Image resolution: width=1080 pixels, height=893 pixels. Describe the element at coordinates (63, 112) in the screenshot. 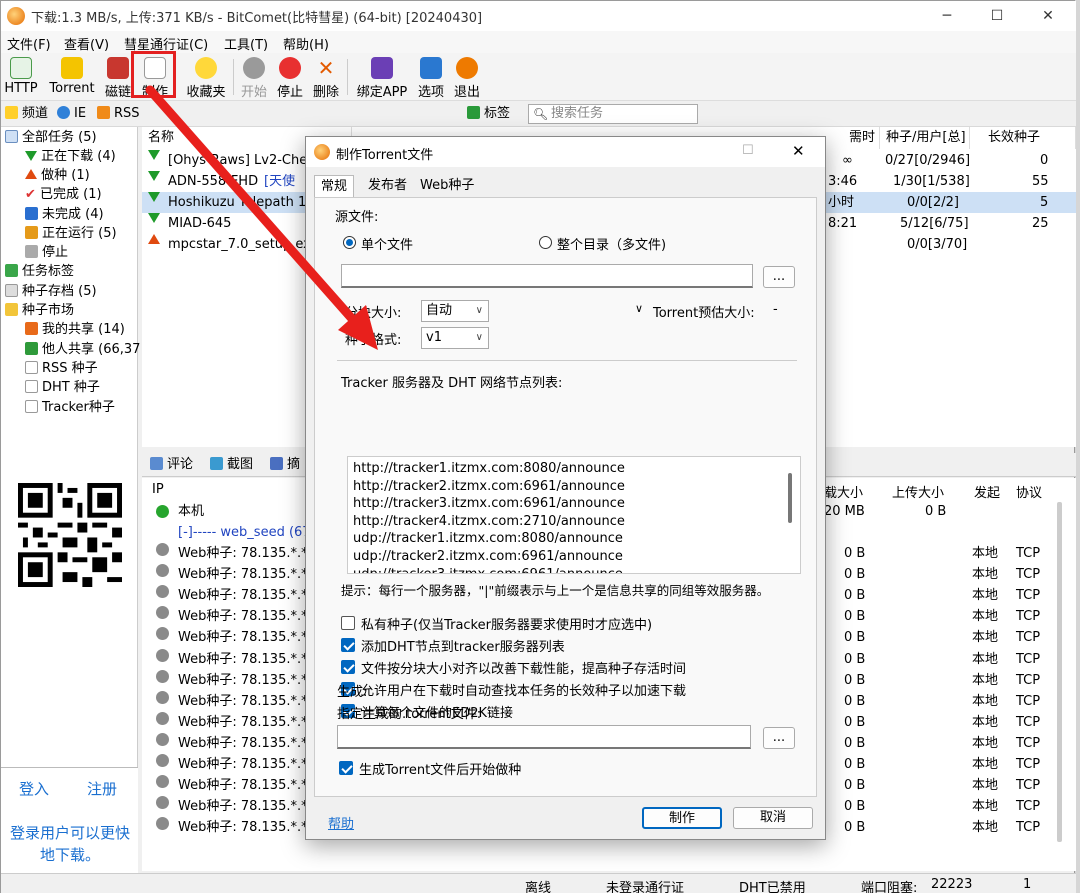

I see `ie-icon` at that location.